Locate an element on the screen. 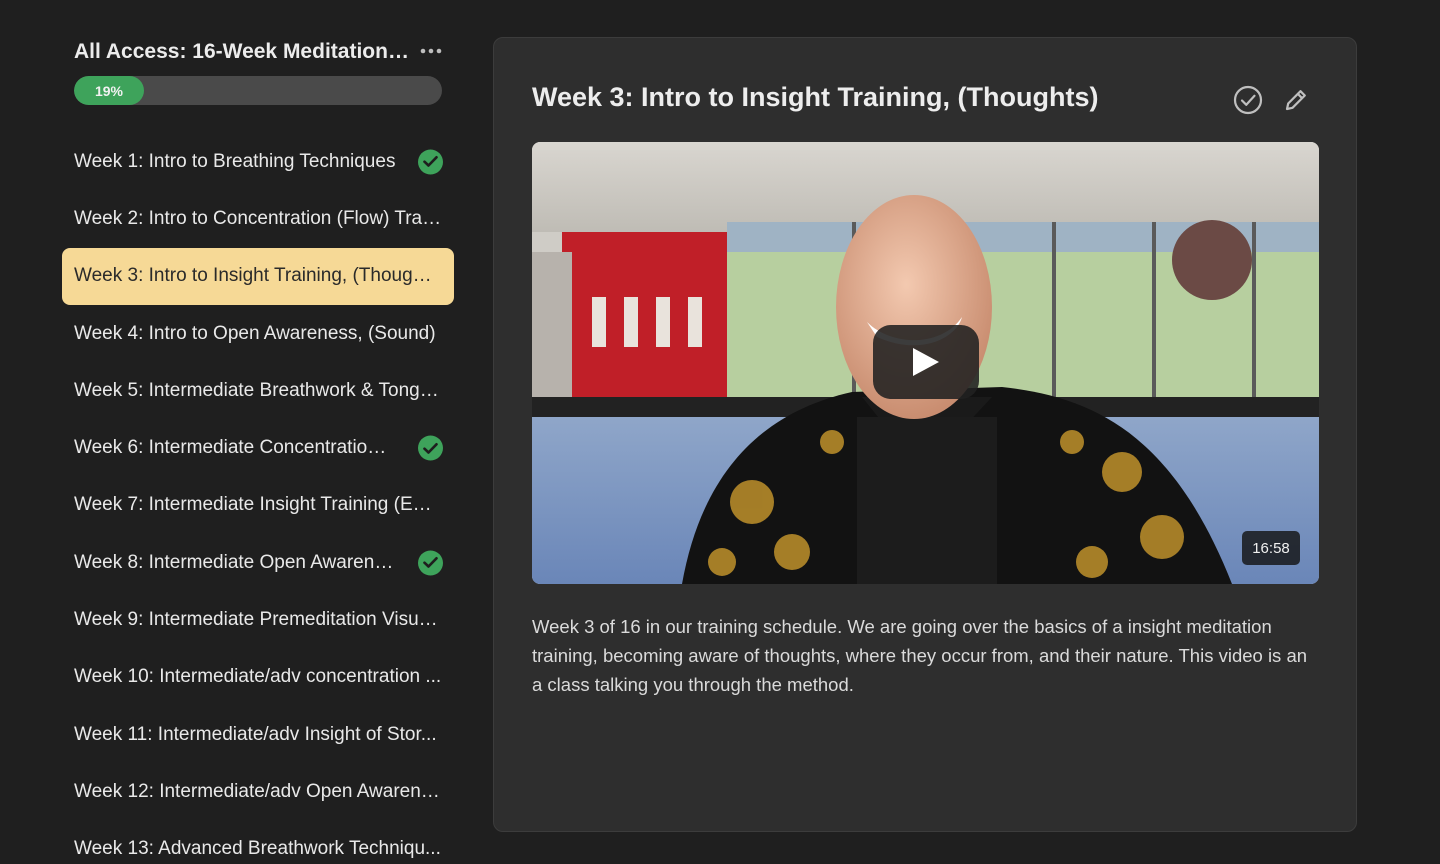 The height and width of the screenshot is (864, 1440). lesson-item: Week 1: Intro to Breathing Techniques is located at coordinates (258, 161).